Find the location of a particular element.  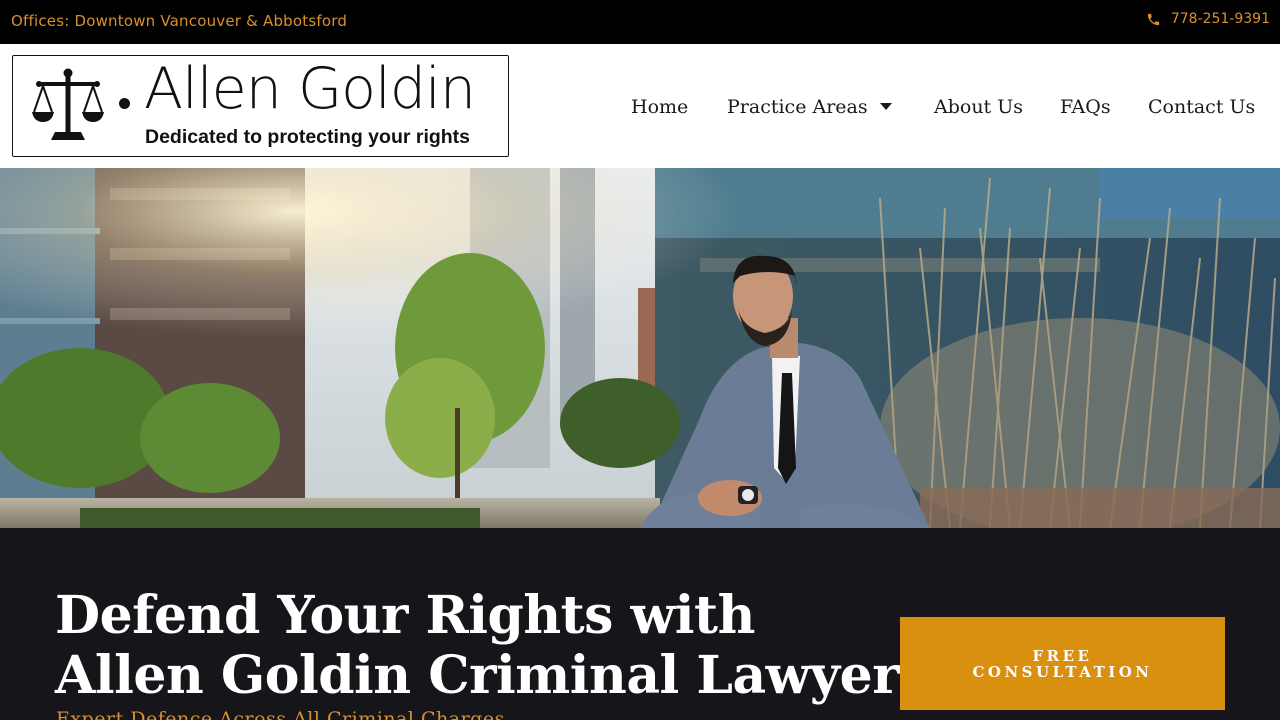

nav-home: Home is located at coordinates (659, 107).